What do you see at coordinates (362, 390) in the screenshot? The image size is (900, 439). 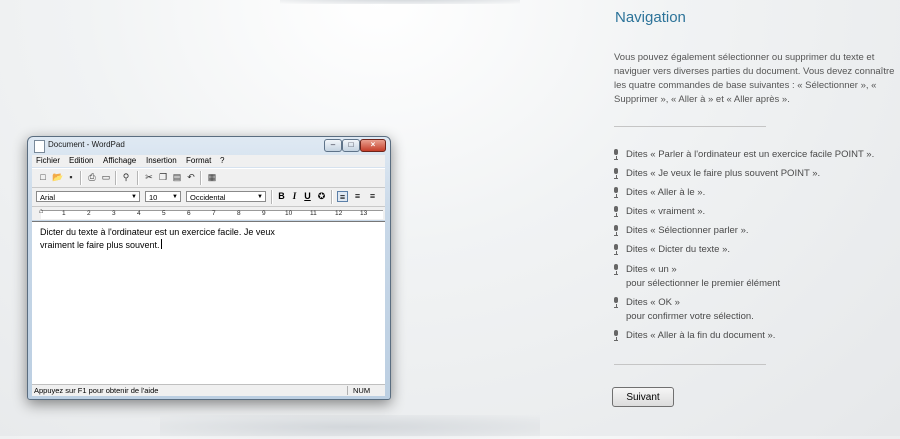 I see `num-lock-indicator: NUM` at bounding box center [362, 390].